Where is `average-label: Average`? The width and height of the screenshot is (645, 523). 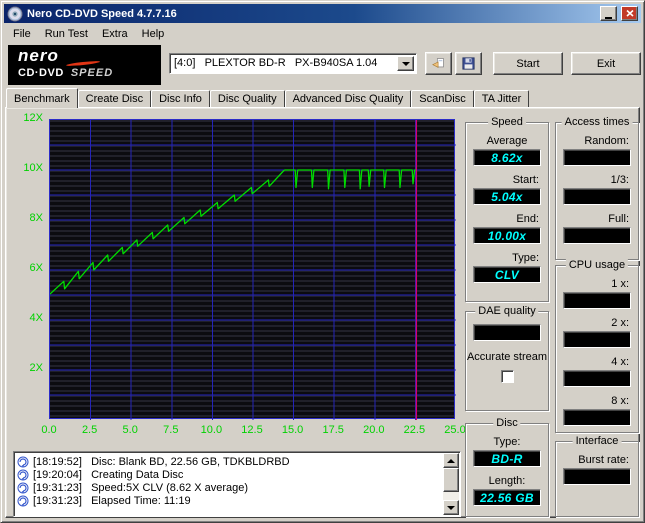
average-label: Average is located at coordinates (507, 141).